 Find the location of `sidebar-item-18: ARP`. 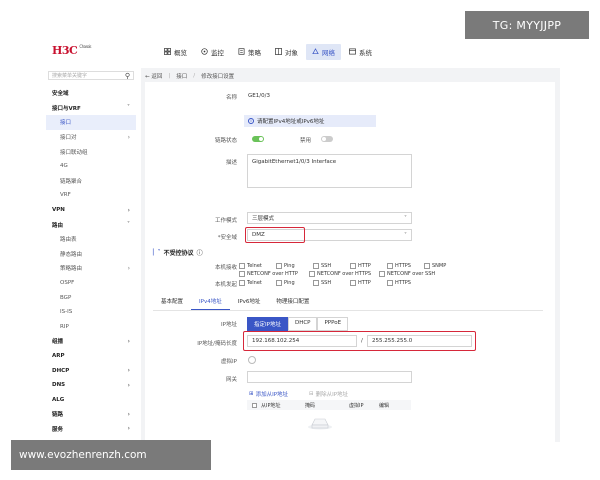

sidebar-item-18: ARP is located at coordinates (91, 356).